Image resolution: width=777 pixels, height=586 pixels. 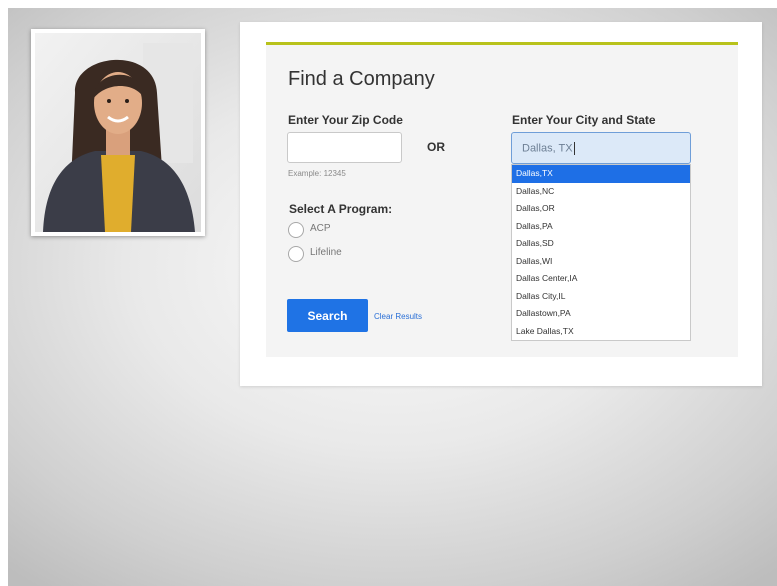 What do you see at coordinates (601, 297) in the screenshot?
I see `suggestion-item: Dallas City,IL` at bounding box center [601, 297].